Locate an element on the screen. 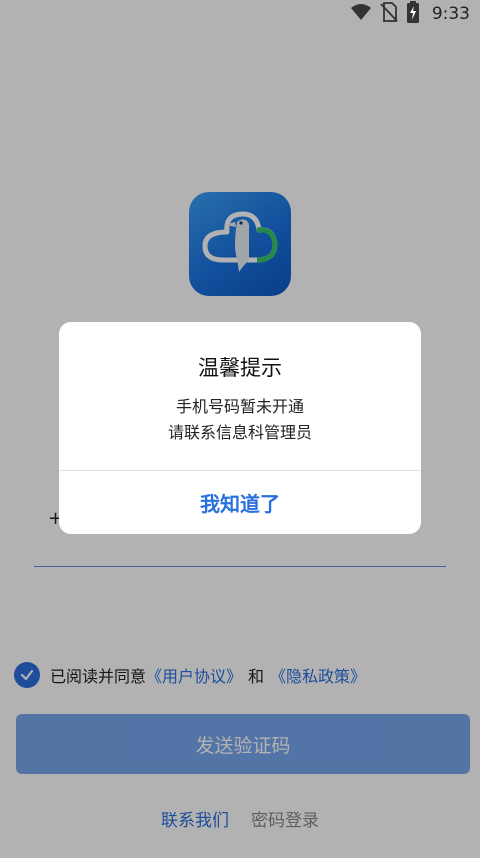 This screenshot has height=858, width=480. dialog-message-line: 请联系信息科管理员 is located at coordinates (239, 432).